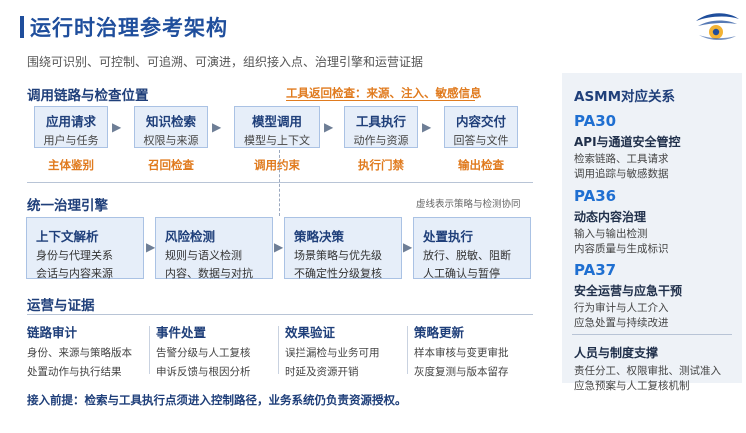  Describe the element at coordinates (170, 121) in the screenshot. I see `chain-box-title: 知识检索` at that location.